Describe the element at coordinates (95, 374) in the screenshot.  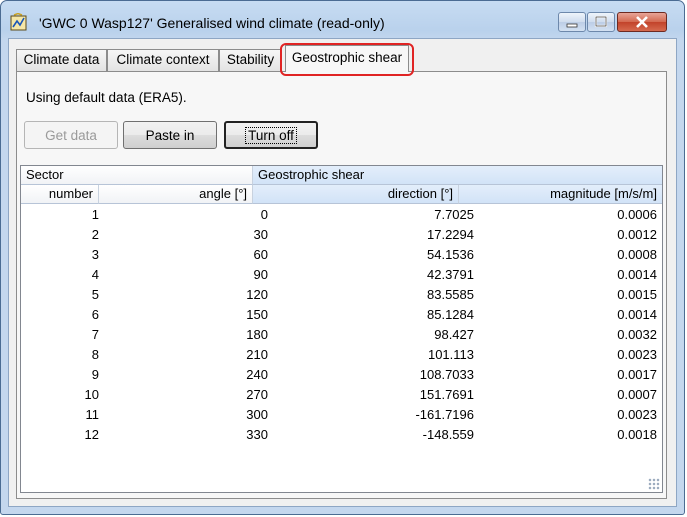
I see `cell-number: 9` at that location.